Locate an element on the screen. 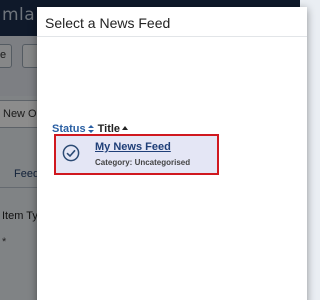  table-row: My News Feed Category: Uncategorised is located at coordinates (136, 154).